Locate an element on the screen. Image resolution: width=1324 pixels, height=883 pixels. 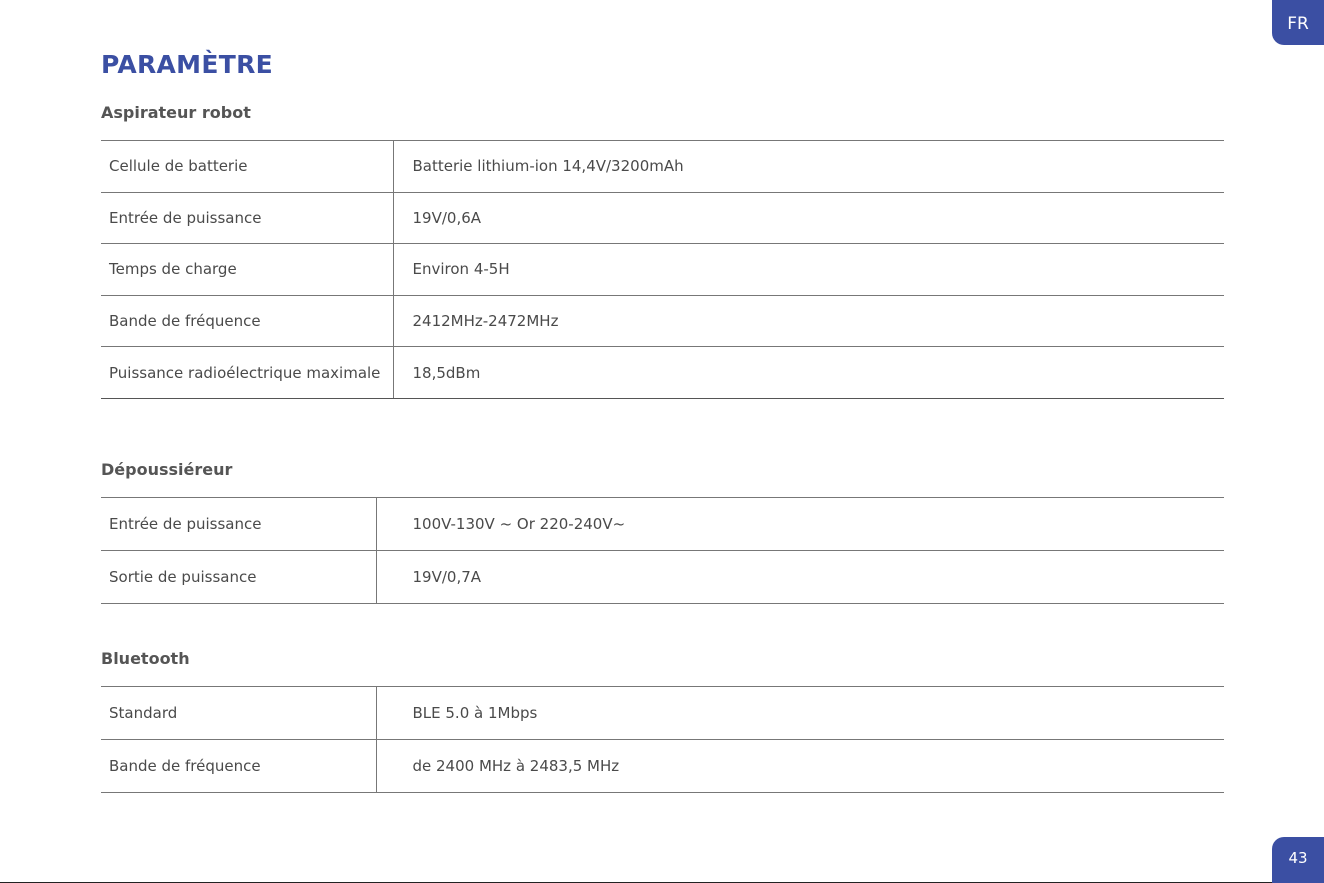
spec-label: Standard is located at coordinates (239, 713).